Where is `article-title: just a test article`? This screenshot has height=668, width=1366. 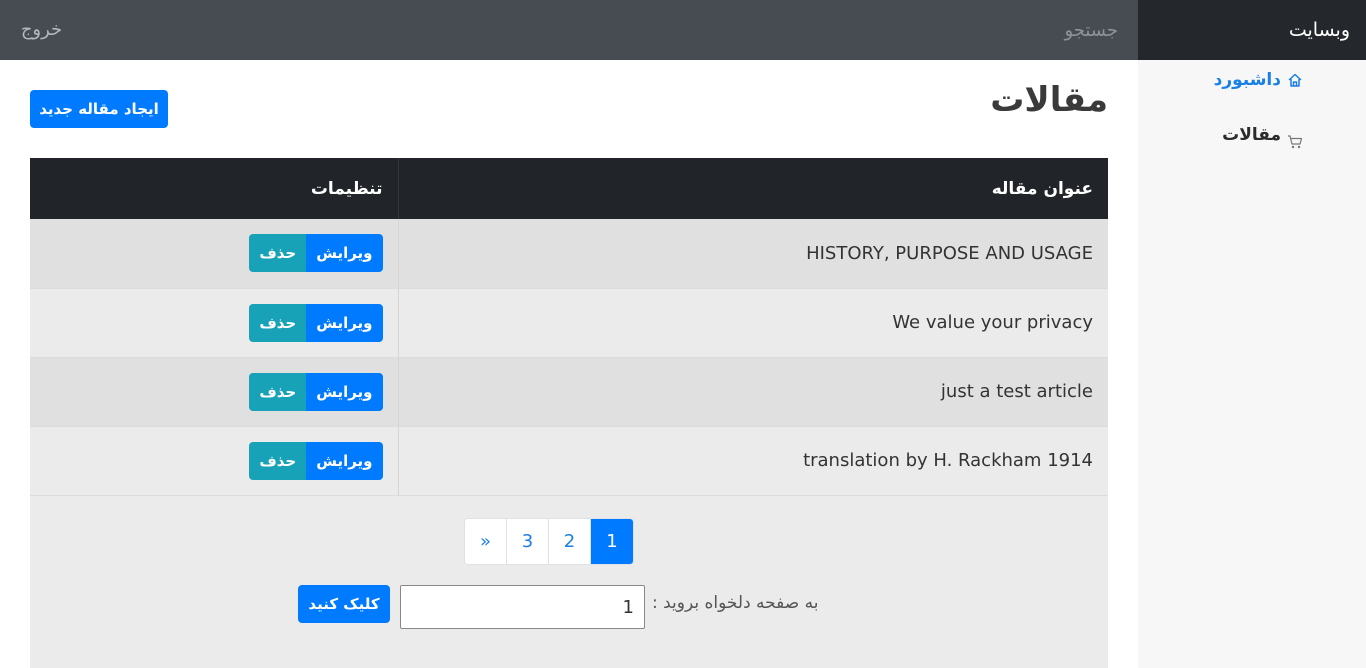 article-title: just a test article is located at coordinates (752, 391).